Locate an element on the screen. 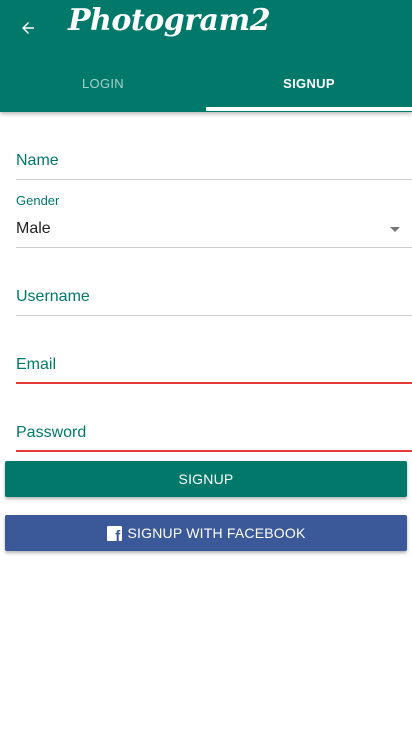 Image resolution: width=412 pixels, height=732 pixels. signup-button-label: SIGNUP is located at coordinates (206, 479).